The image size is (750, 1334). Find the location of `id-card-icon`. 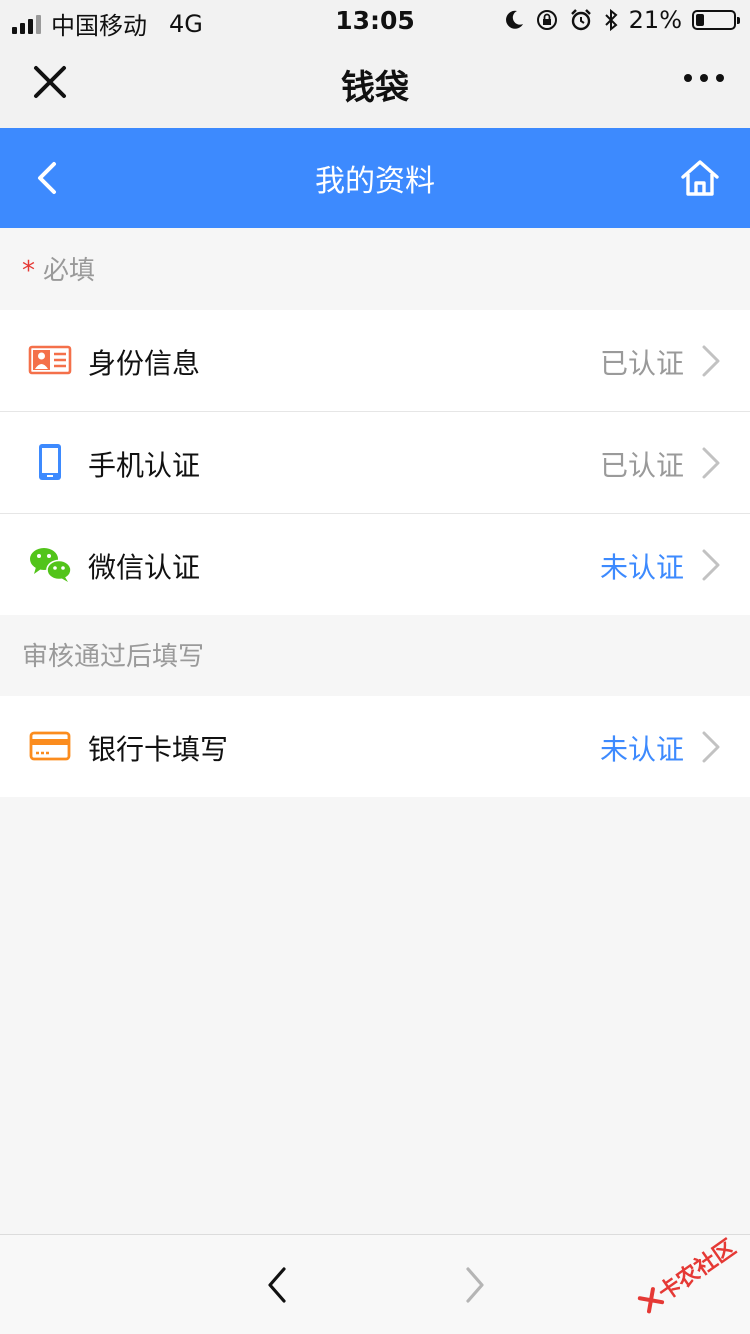

id-card-icon is located at coordinates (50, 360).